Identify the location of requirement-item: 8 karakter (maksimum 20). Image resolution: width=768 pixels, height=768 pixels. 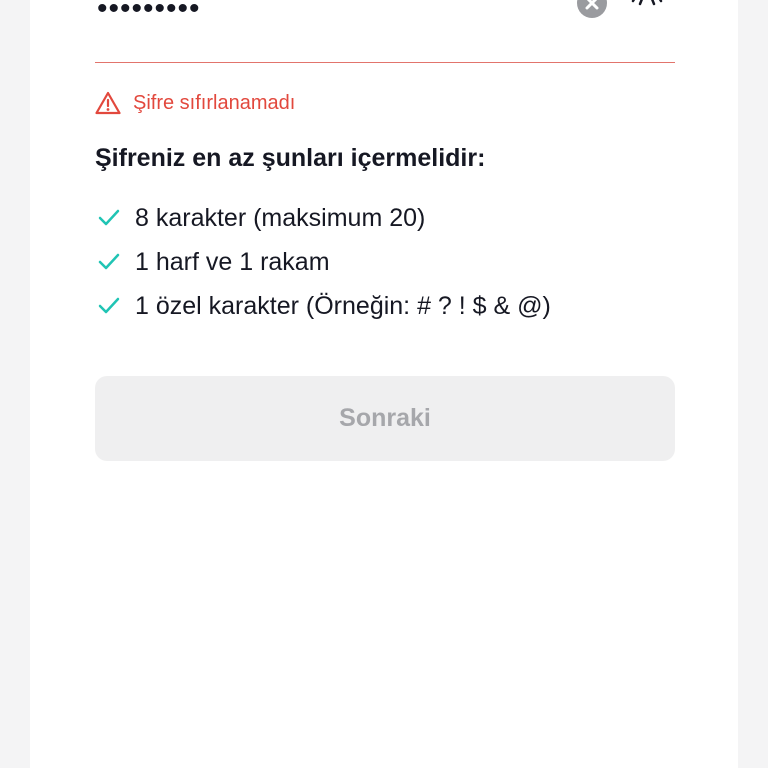
(323, 218).